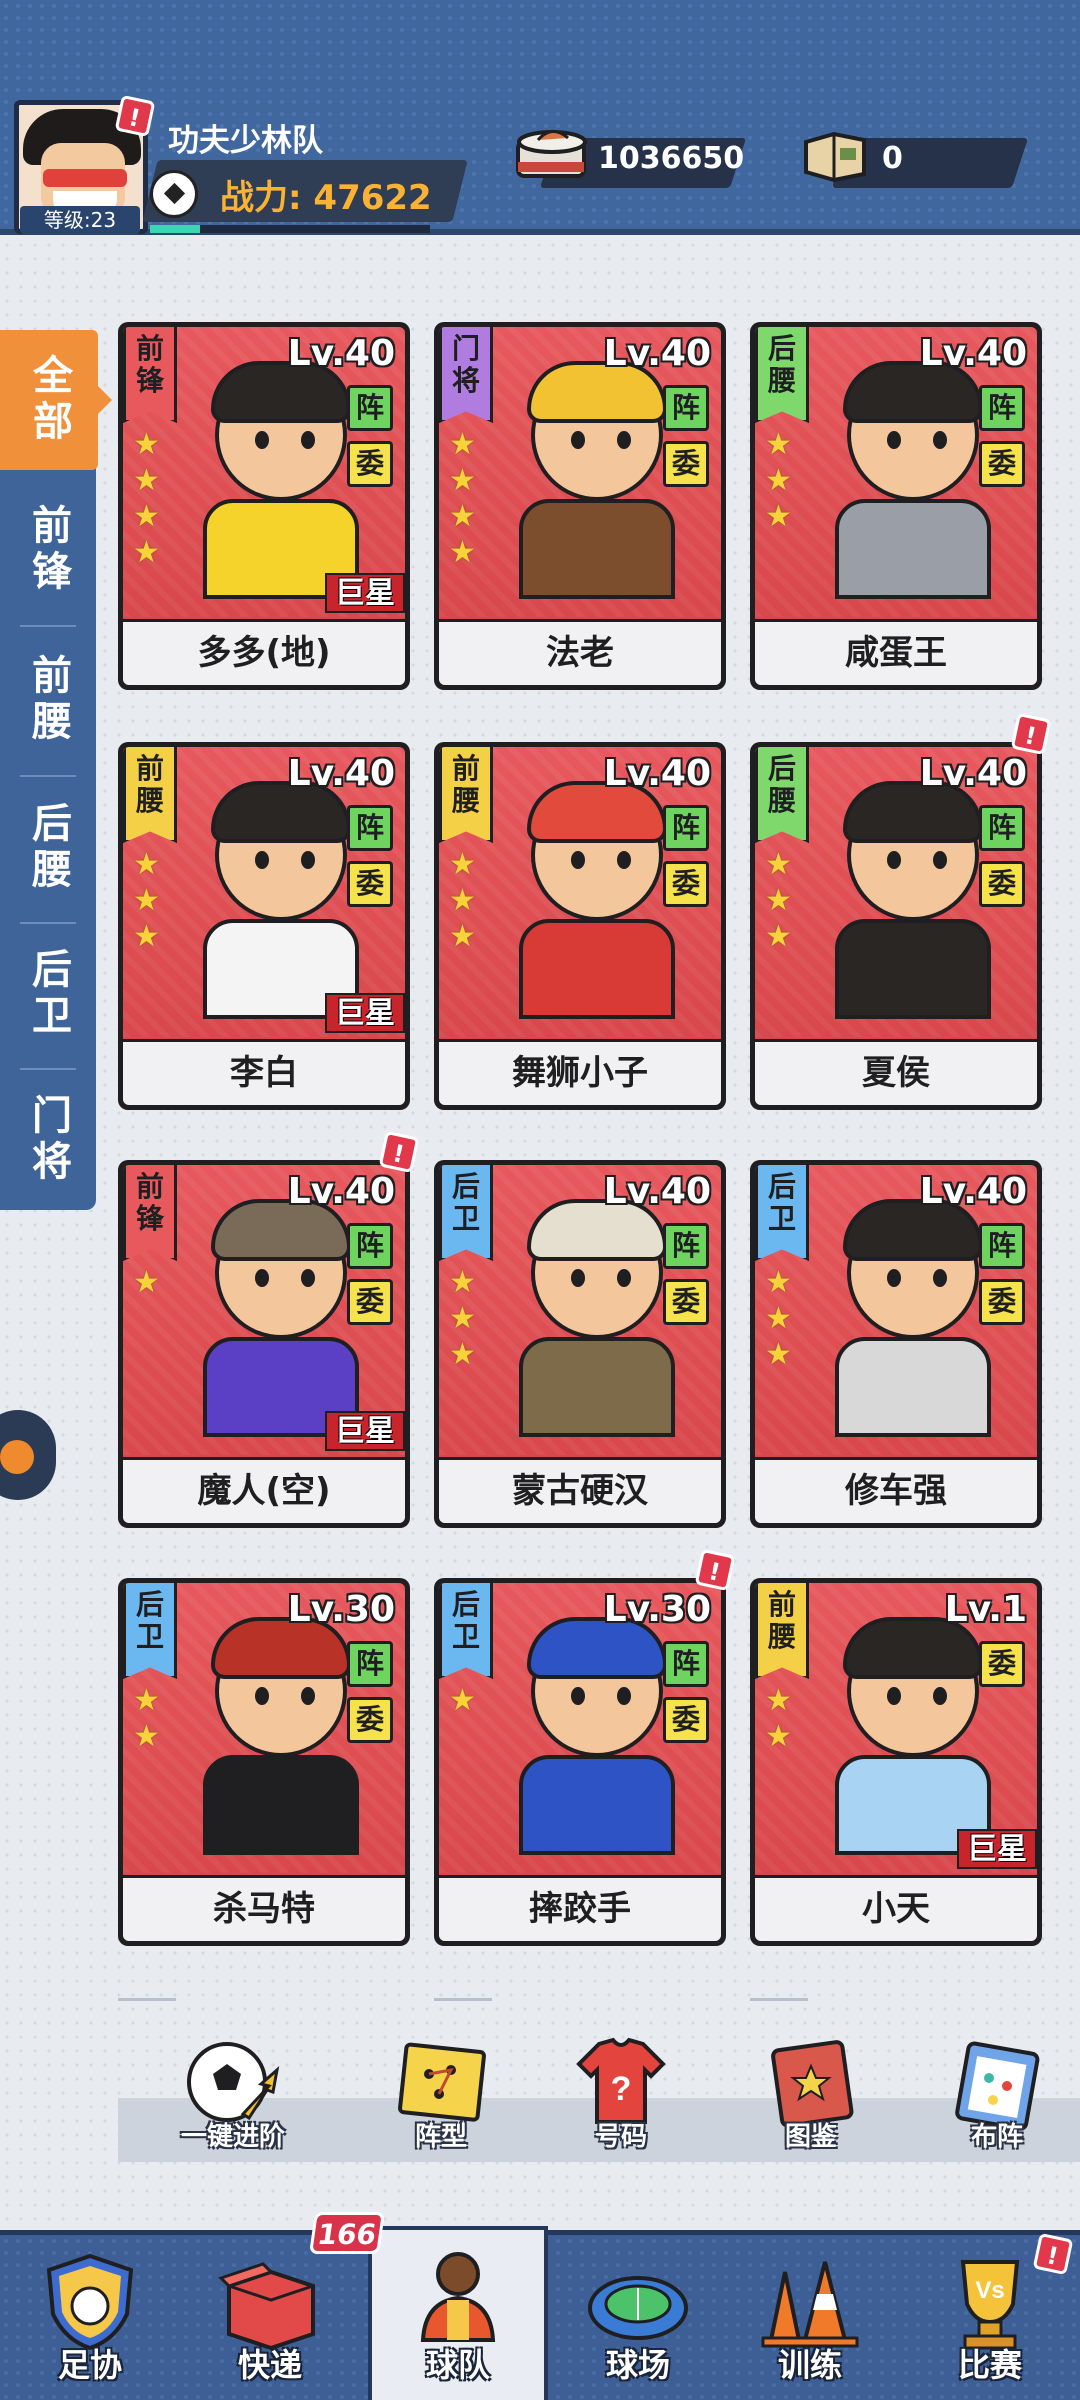  I want to click on nav-training: 训练, so click(810, 2320).